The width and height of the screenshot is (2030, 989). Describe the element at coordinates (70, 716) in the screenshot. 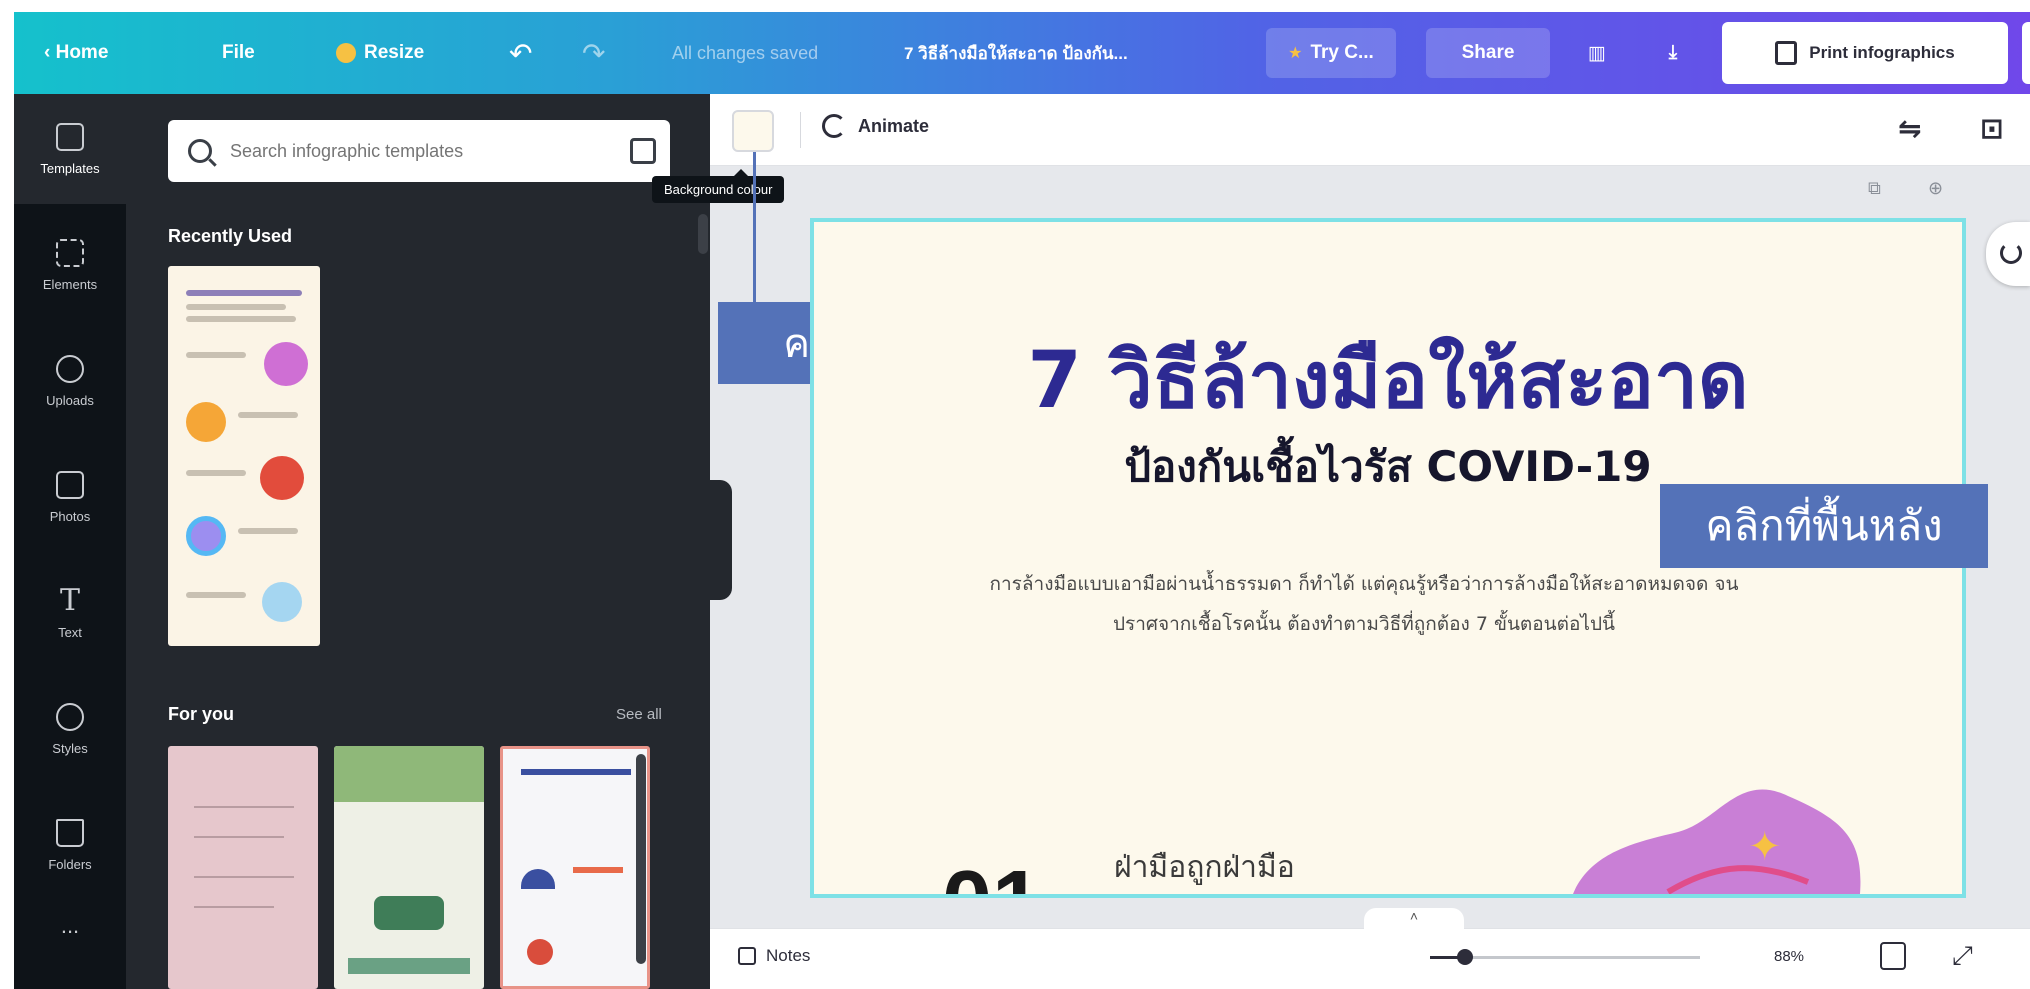

I see `palette-icon` at that location.